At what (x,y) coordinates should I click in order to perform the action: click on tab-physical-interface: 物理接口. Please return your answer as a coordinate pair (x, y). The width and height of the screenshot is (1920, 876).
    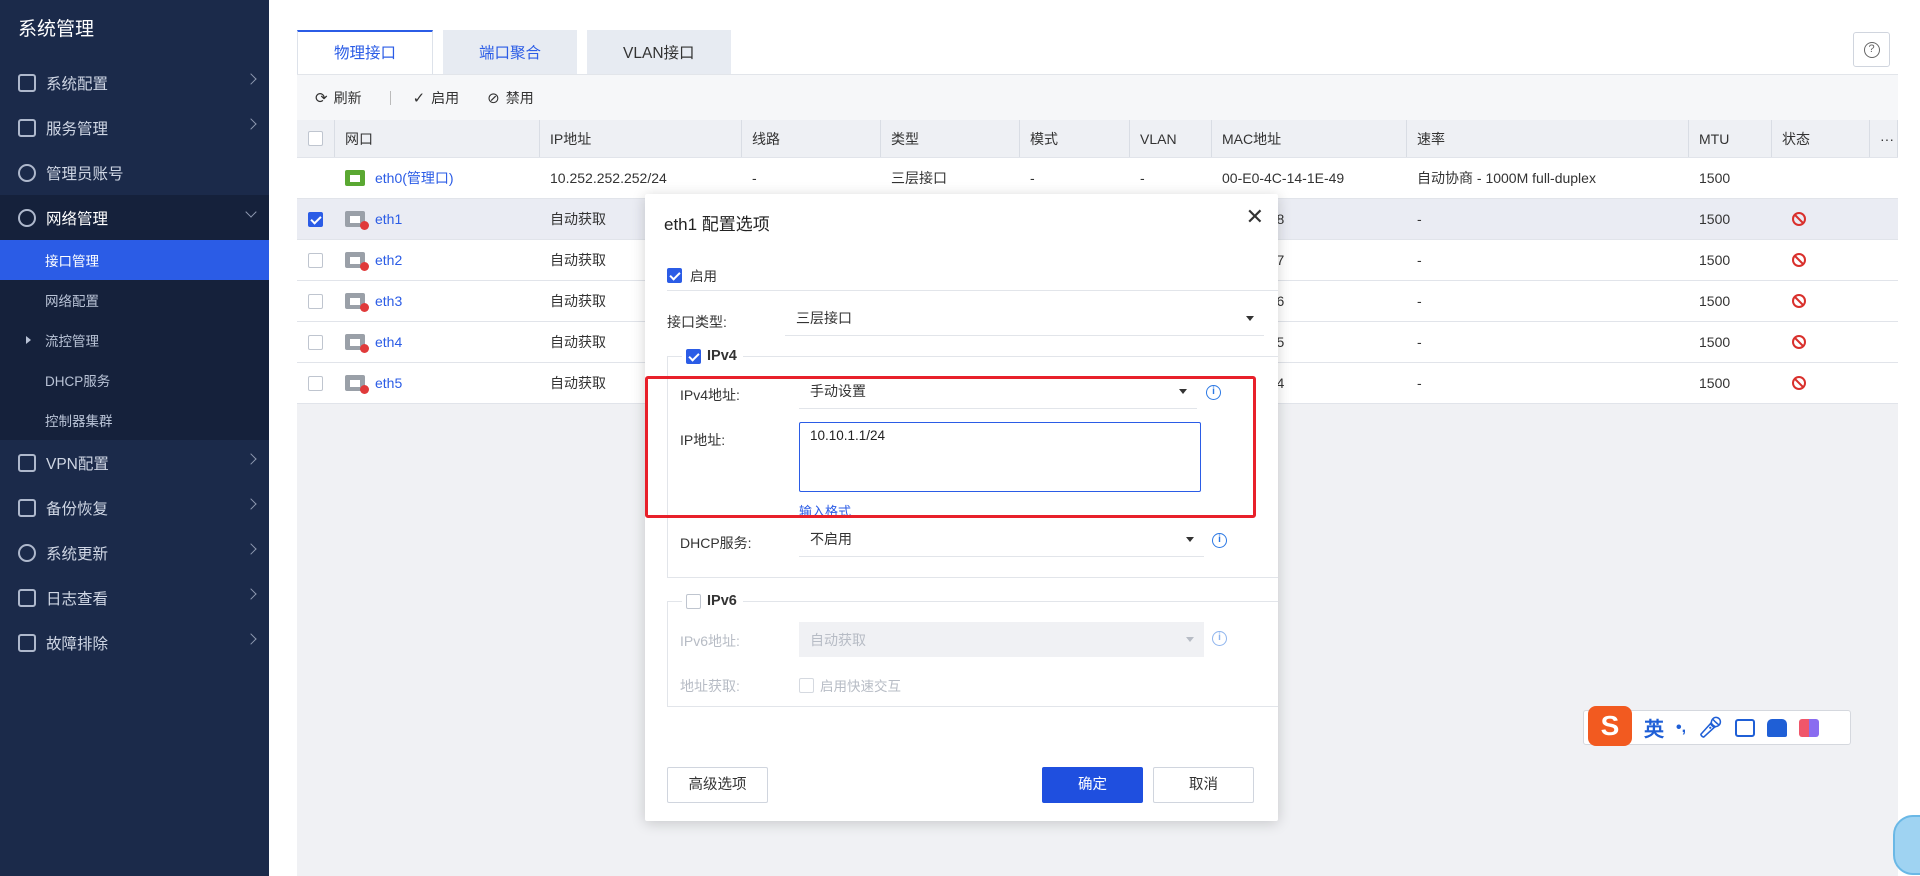
    Looking at the image, I should click on (365, 52).